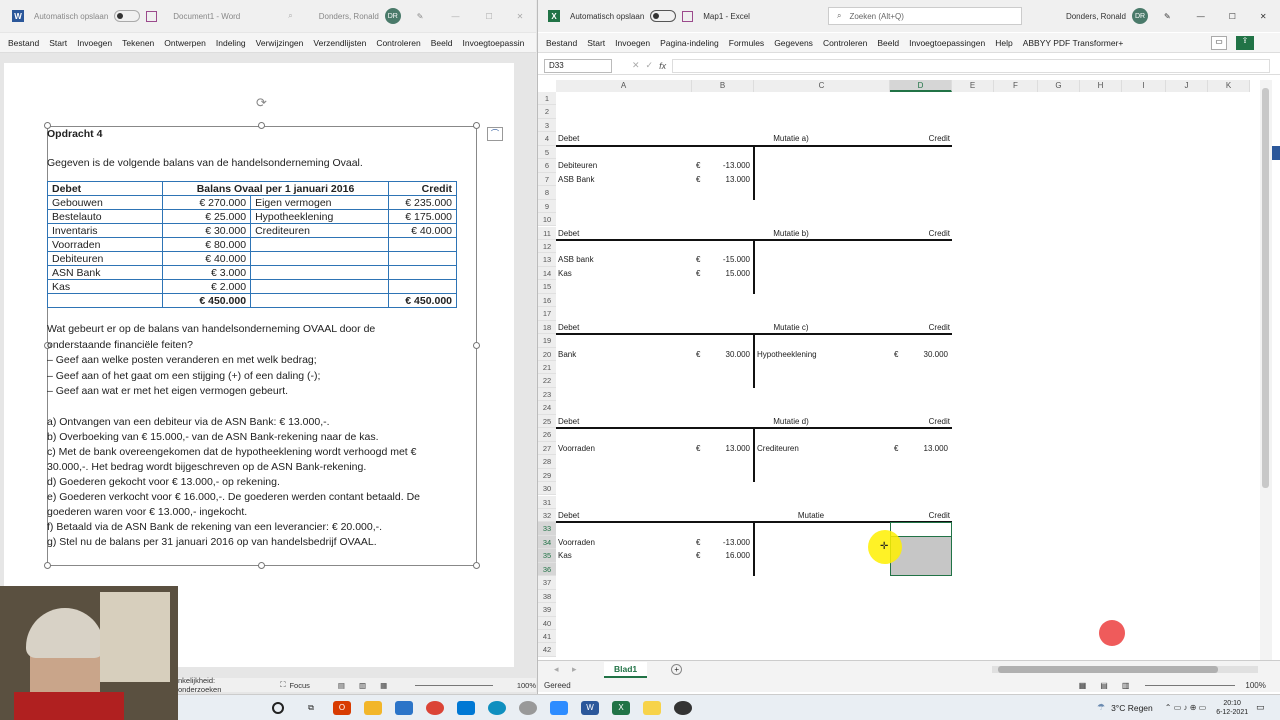 Image resolution: width=1280 pixels, height=720 pixels. Describe the element at coordinates (547, 166) in the screenshot. I see `row-header: 6` at that location.